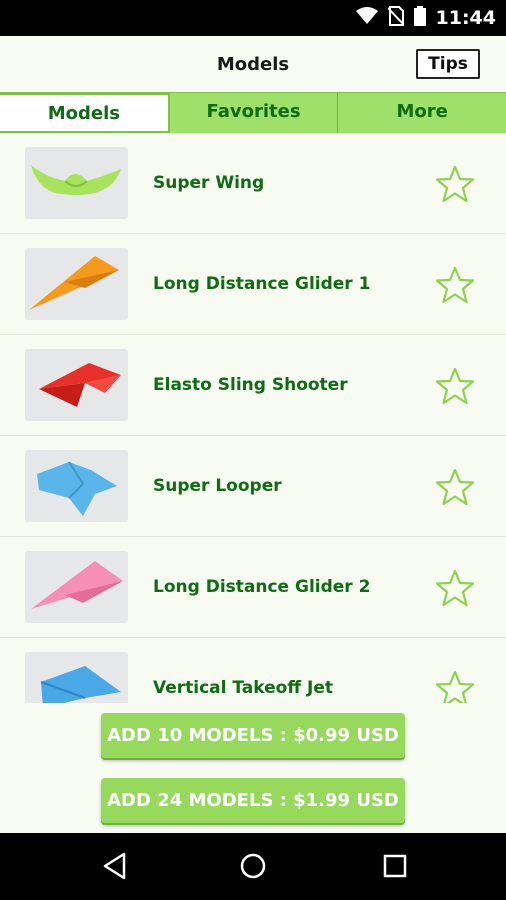 The image size is (506, 900). What do you see at coordinates (262, 587) in the screenshot?
I see `model-name: Long Distance Glider 2` at bounding box center [262, 587].